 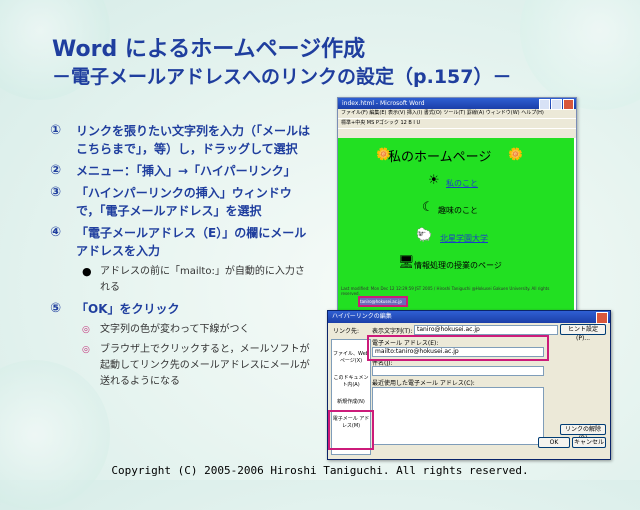 I want to click on word-window-title: index.html - Microsoft Word, so click(x=383, y=103).